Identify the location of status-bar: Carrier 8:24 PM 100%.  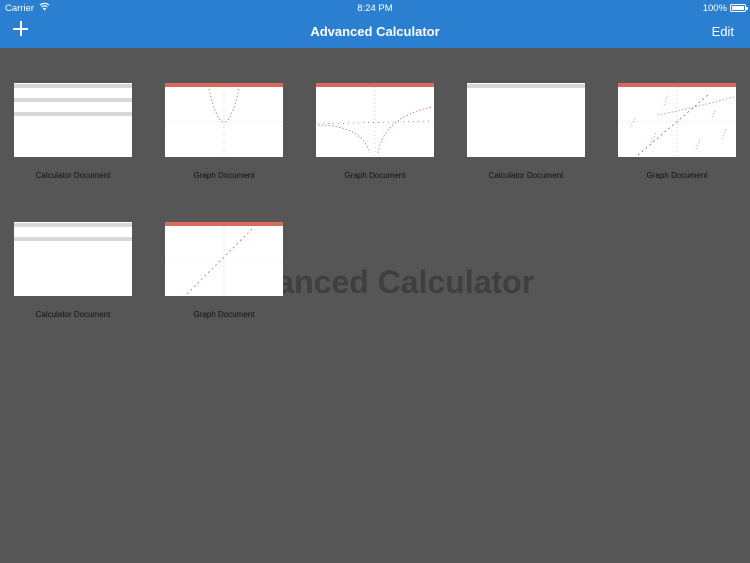
(375, 8).